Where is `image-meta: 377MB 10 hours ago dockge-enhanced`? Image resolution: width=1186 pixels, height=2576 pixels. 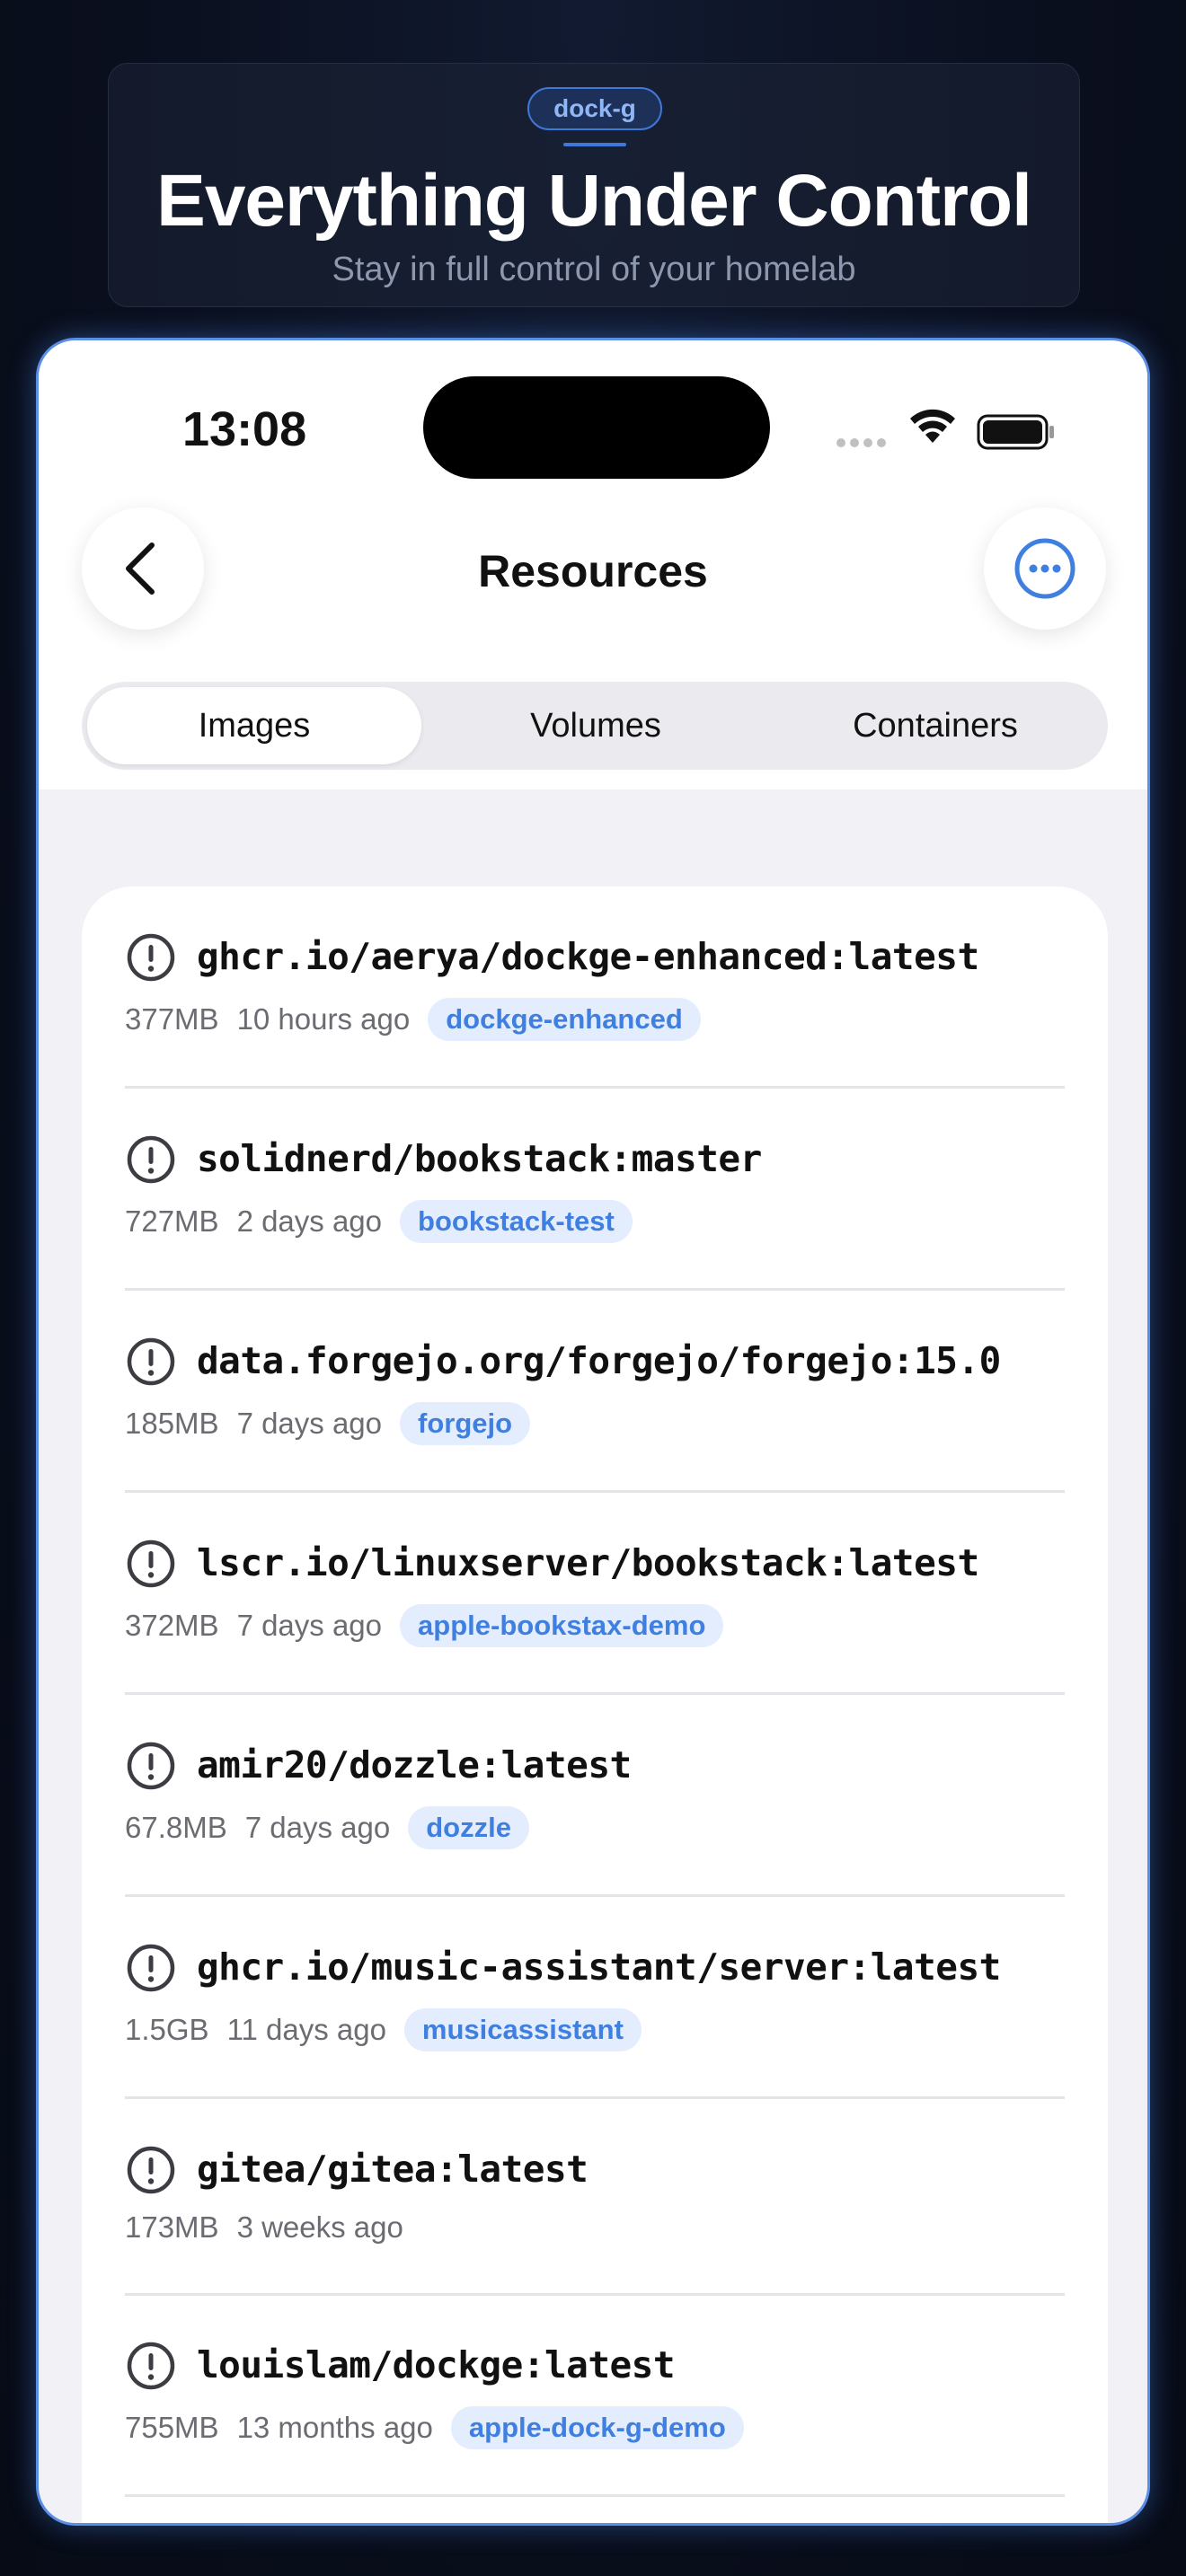
image-meta: 377MB 10 hours ago dockge-enhanced is located at coordinates (413, 1019).